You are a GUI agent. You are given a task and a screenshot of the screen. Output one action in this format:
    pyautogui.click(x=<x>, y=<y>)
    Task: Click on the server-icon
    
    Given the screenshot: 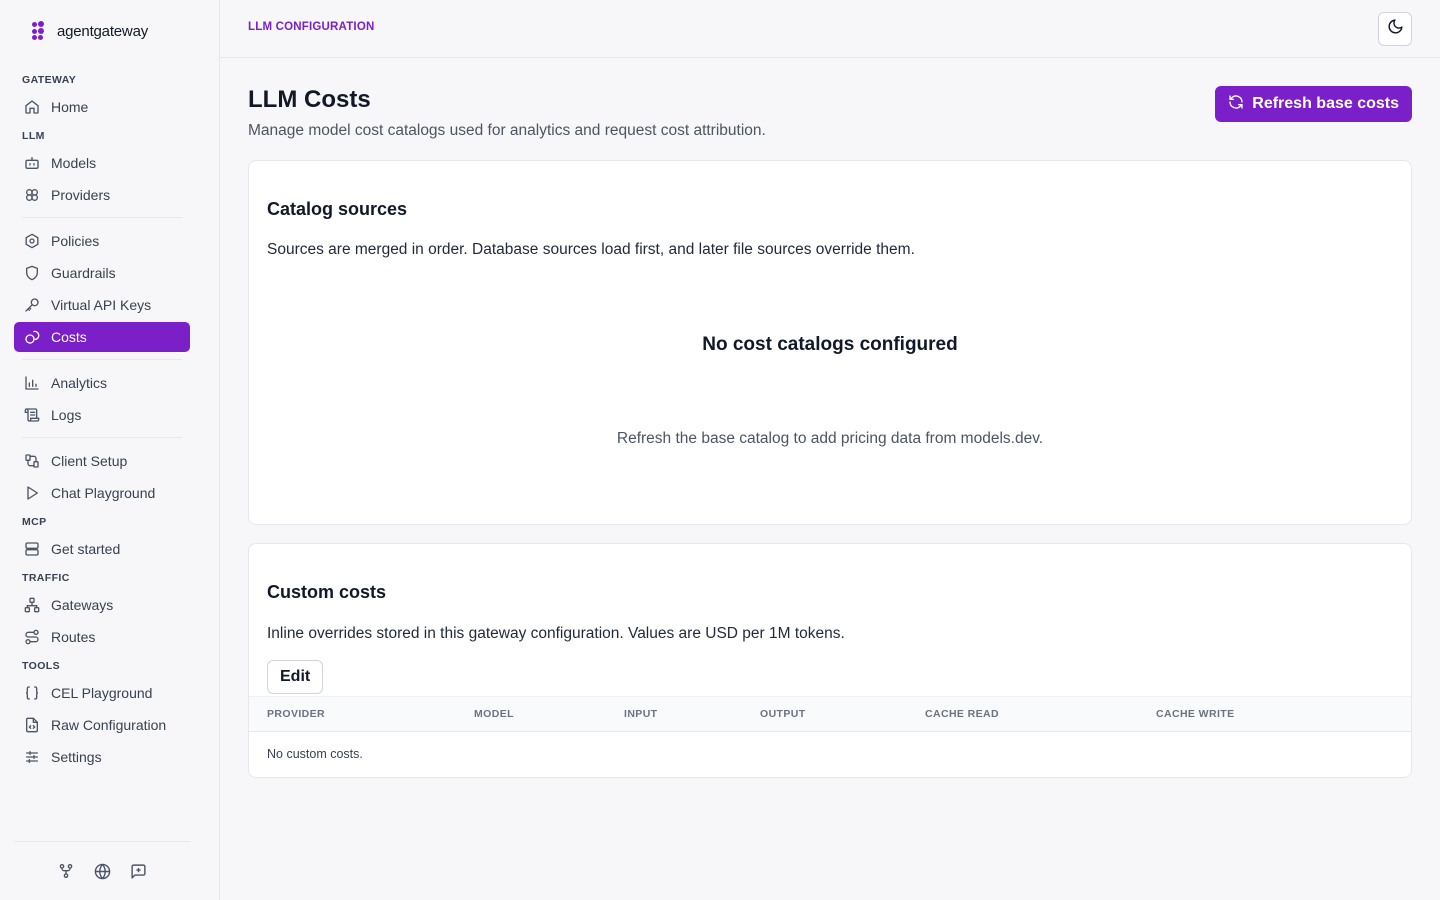 What is the action you would take?
    pyautogui.click(x=31, y=549)
    